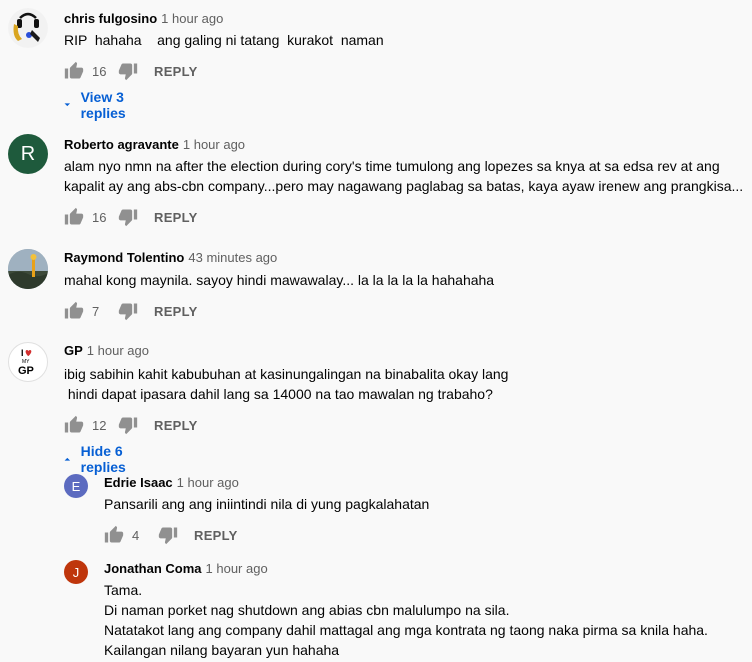 This screenshot has height=662, width=752. What do you see at coordinates (110, 18) in the screenshot?
I see `comment-author: chris fulgosino` at bounding box center [110, 18].